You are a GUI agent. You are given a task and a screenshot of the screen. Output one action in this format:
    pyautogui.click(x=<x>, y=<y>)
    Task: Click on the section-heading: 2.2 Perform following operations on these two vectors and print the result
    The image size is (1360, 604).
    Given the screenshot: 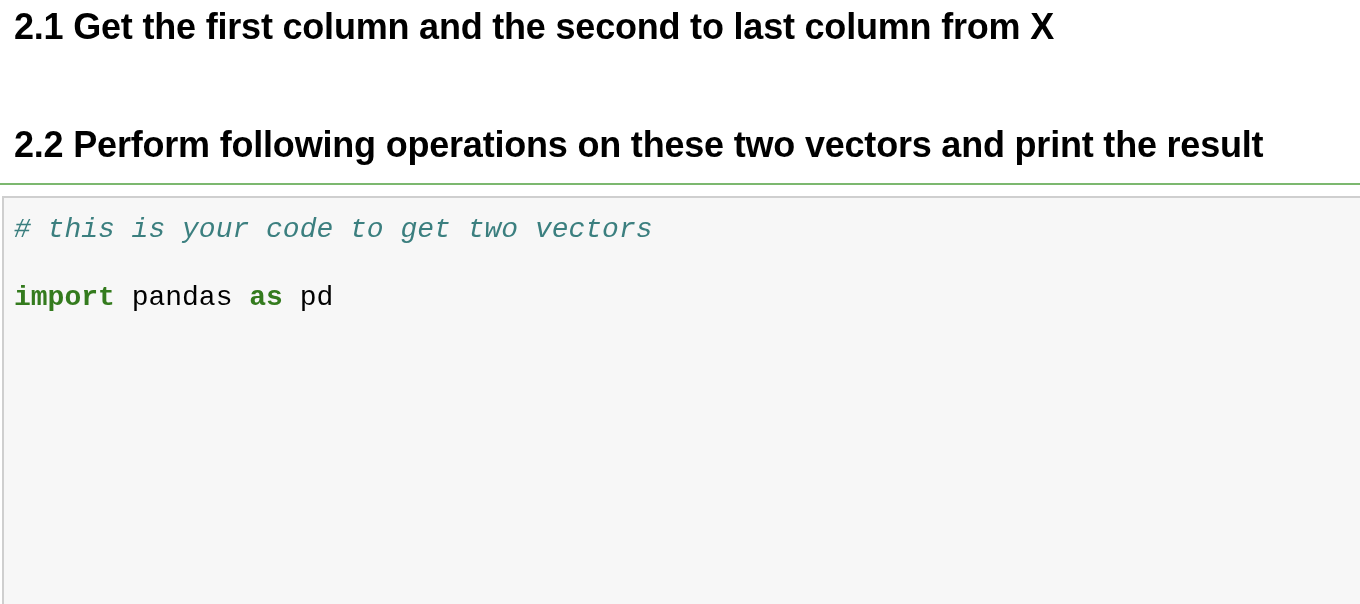 What is the action you would take?
    pyautogui.click(x=639, y=145)
    